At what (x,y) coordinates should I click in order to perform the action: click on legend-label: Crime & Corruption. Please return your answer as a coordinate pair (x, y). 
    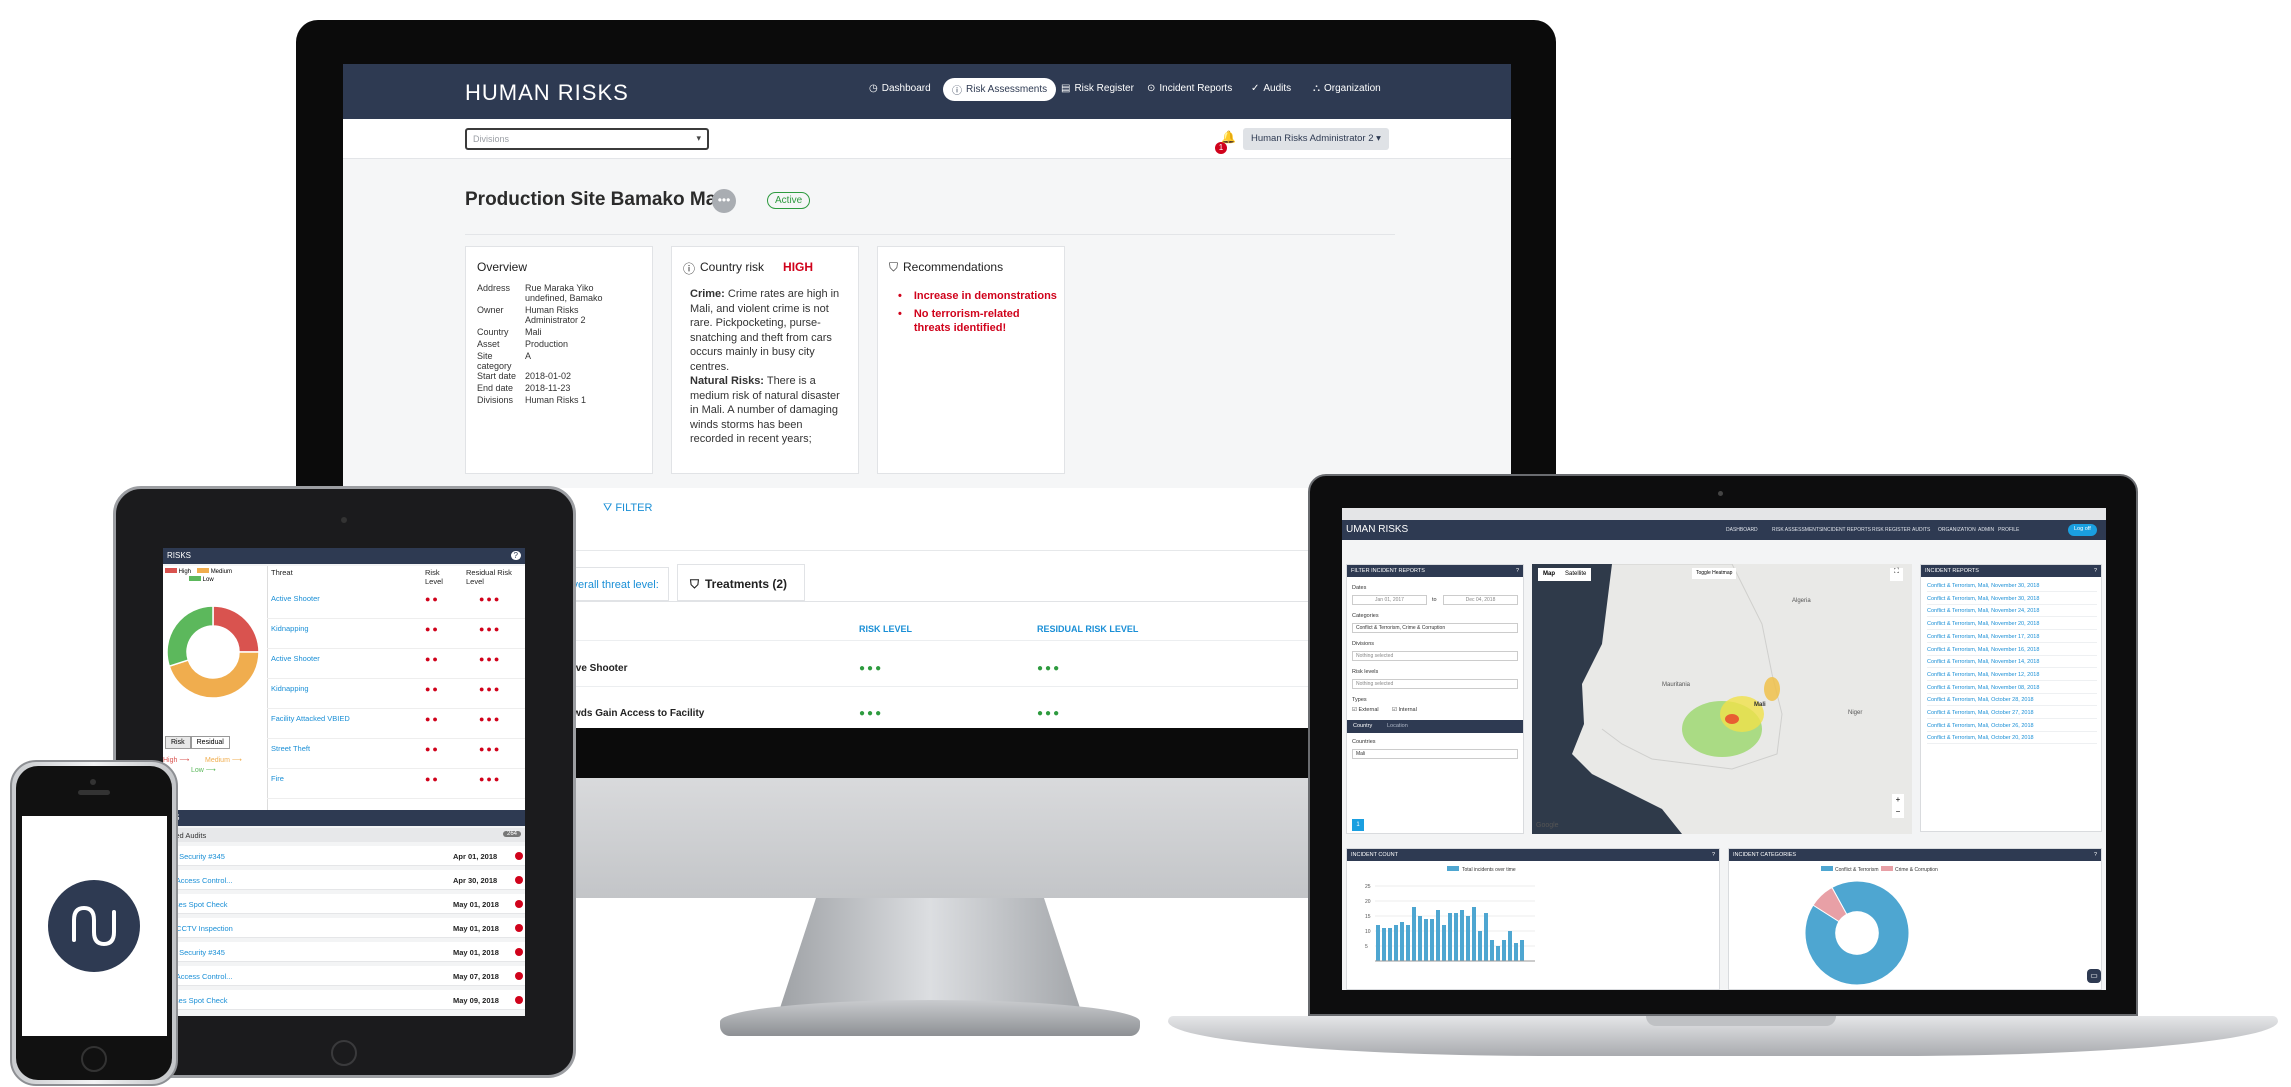
    Looking at the image, I should click on (1916, 870).